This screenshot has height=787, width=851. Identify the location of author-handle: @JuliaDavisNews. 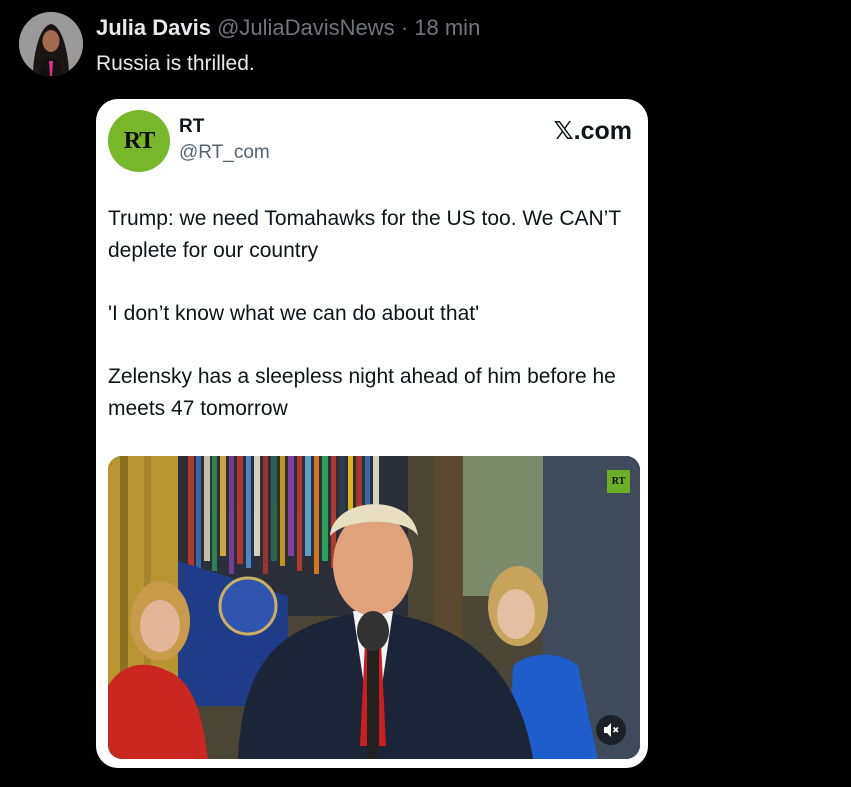
(306, 27).